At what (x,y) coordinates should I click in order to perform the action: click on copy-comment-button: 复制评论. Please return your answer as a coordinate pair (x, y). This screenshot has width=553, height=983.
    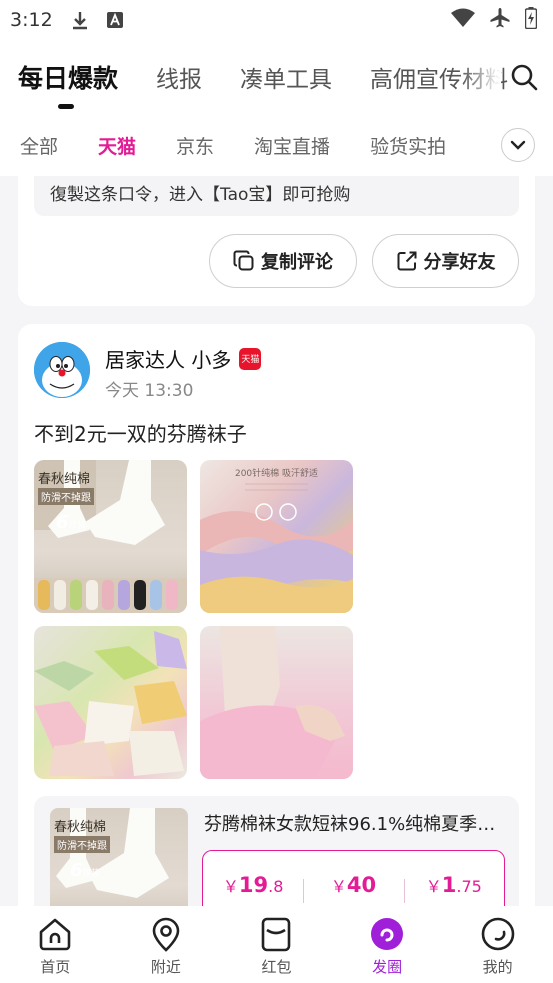
    Looking at the image, I should click on (283, 261).